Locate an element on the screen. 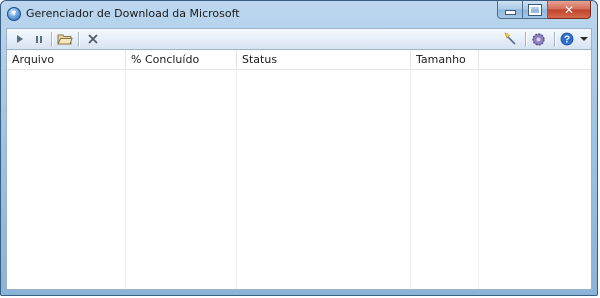 This screenshot has height=298, width=600. help-icon: ? is located at coordinates (567, 39).